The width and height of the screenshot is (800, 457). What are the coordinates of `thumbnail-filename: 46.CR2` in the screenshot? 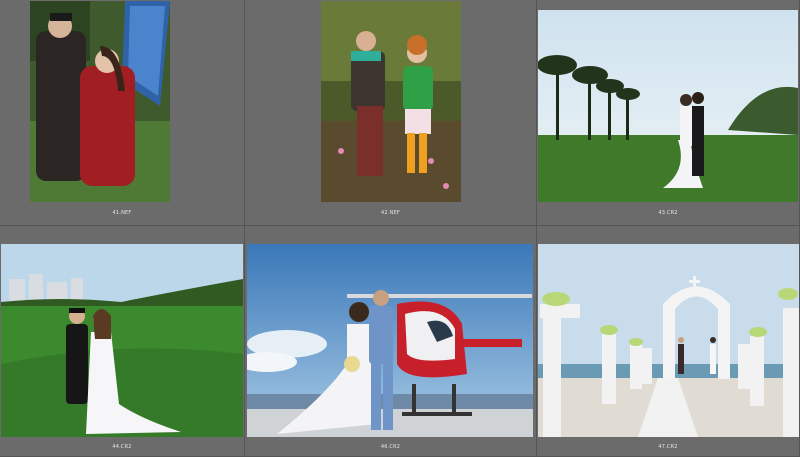 It's located at (390, 447).